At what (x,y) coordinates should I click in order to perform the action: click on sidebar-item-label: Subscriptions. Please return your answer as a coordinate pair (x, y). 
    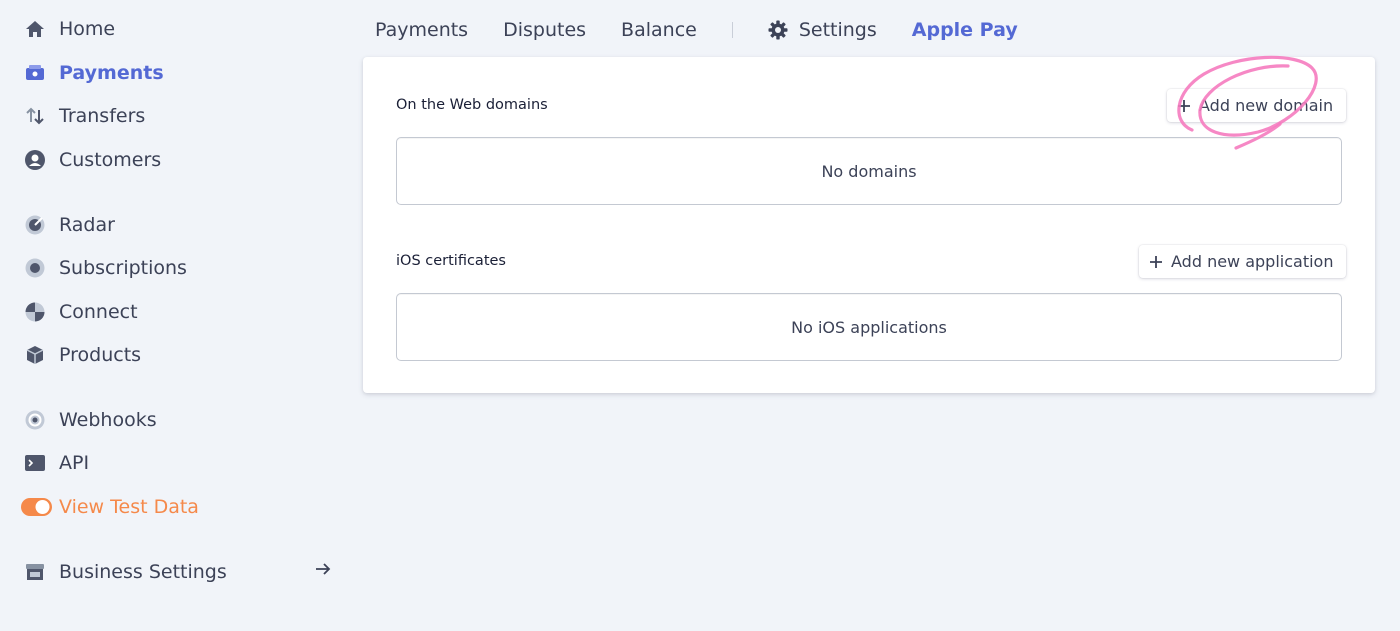
    Looking at the image, I should click on (123, 268).